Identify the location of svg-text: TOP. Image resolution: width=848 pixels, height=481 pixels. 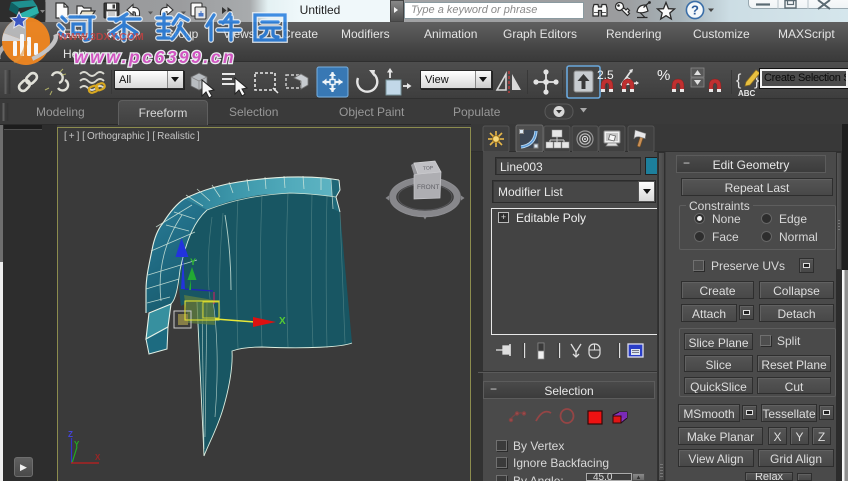
(428, 168).